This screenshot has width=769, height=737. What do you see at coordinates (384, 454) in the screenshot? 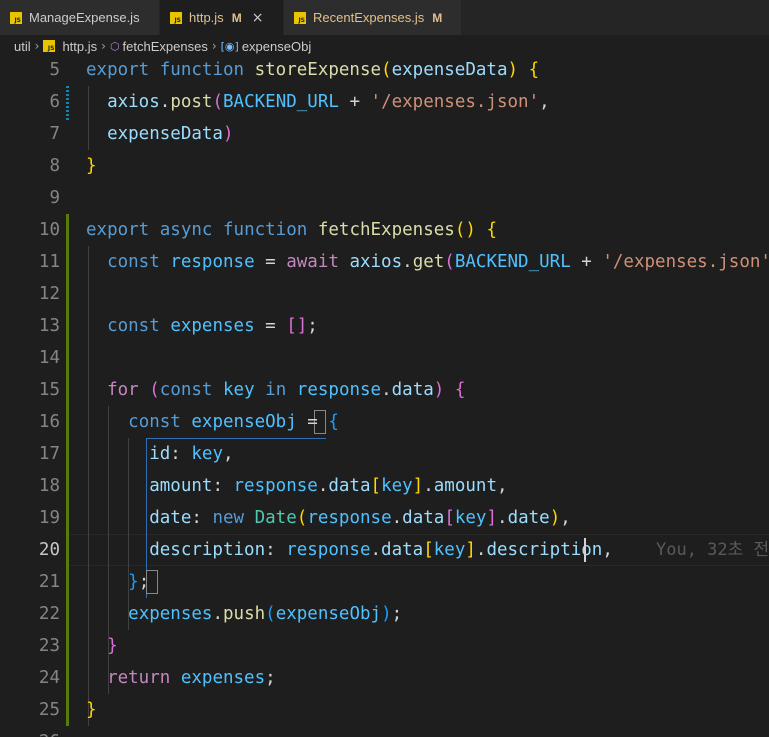
I see `code-line: 17 id: key,` at bounding box center [384, 454].